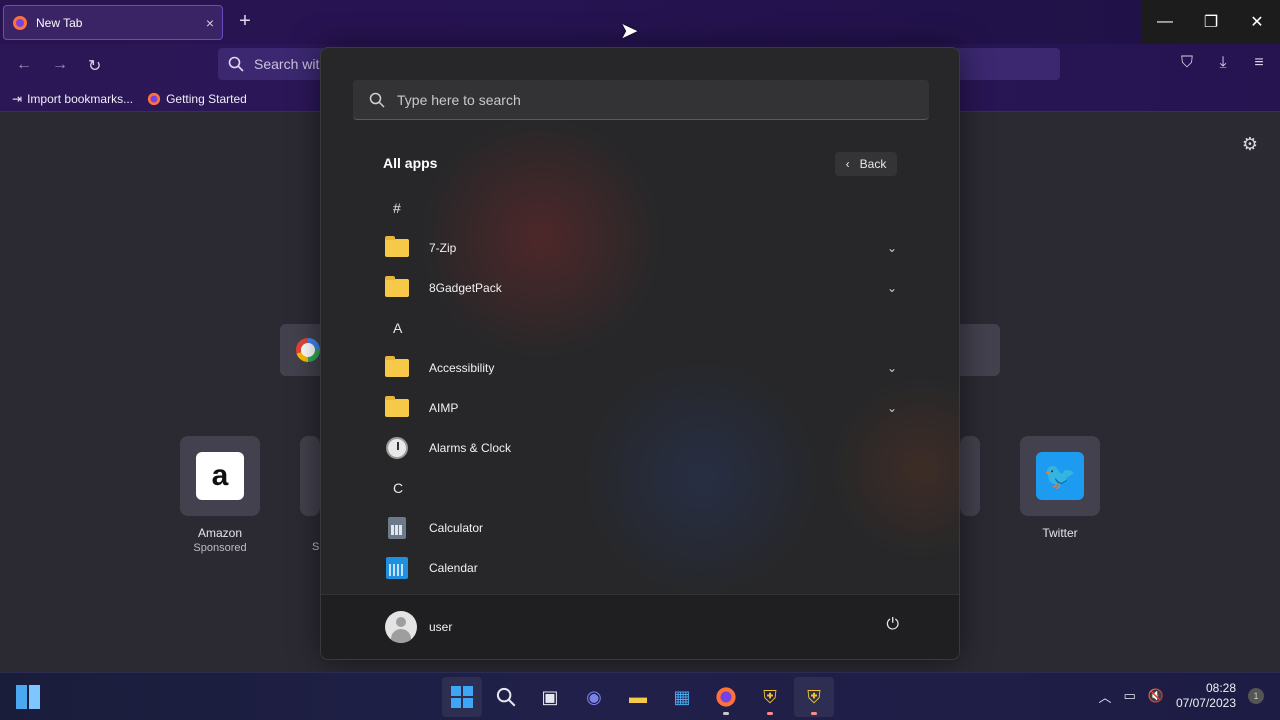 This screenshot has width=1280, height=720. I want to click on start-search-placeholder: Type here to search, so click(459, 99).